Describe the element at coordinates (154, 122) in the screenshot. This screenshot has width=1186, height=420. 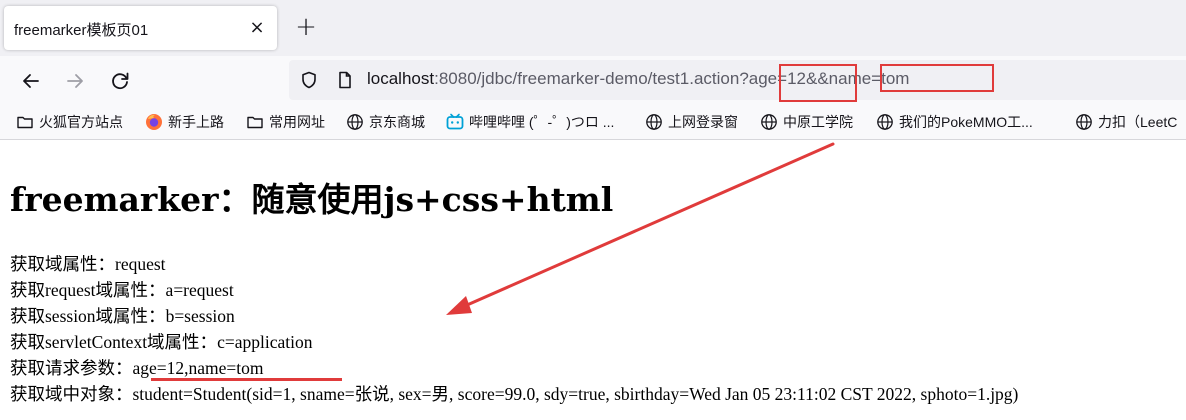
I see `firefox-icon` at that location.